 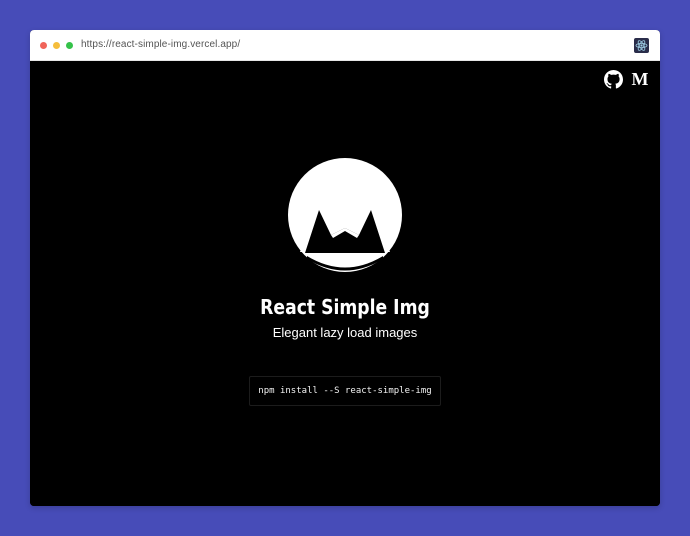 I want to click on address-bar-url: https://react-simple-img.vercel.app/, so click(x=160, y=45).